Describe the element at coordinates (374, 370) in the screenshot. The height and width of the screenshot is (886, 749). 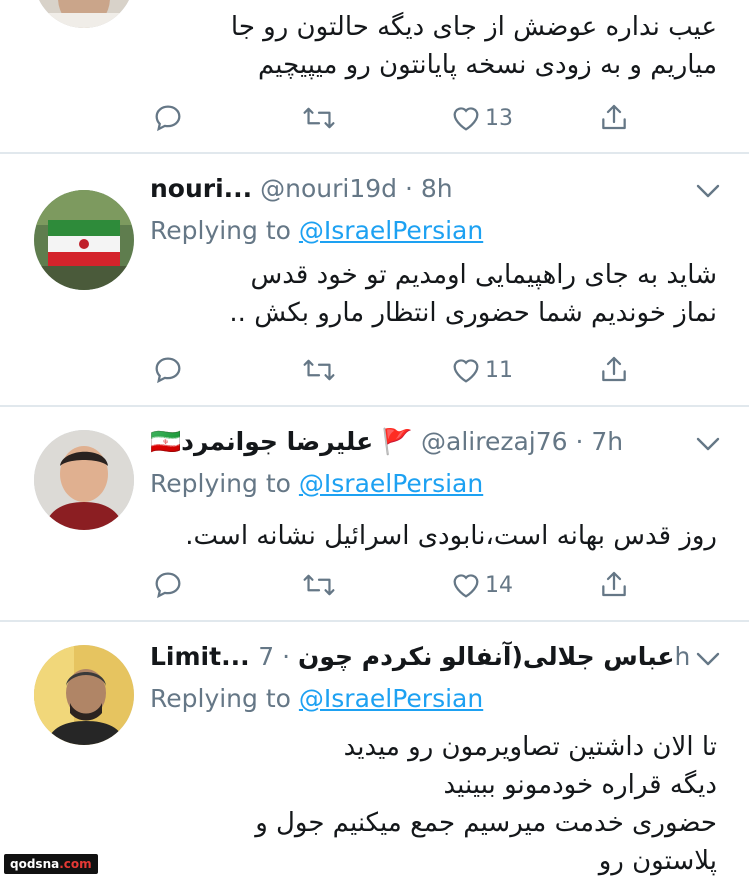
I see `tweet-actions: 11` at that location.